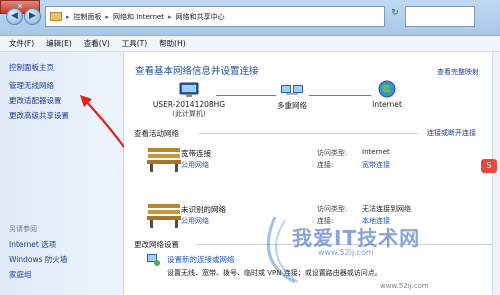 Image resolution: width=500 pixels, height=295 pixels. What do you see at coordinates (32, 244) in the screenshot?
I see `internet-options-link: Internet 选项` at bounding box center [32, 244].